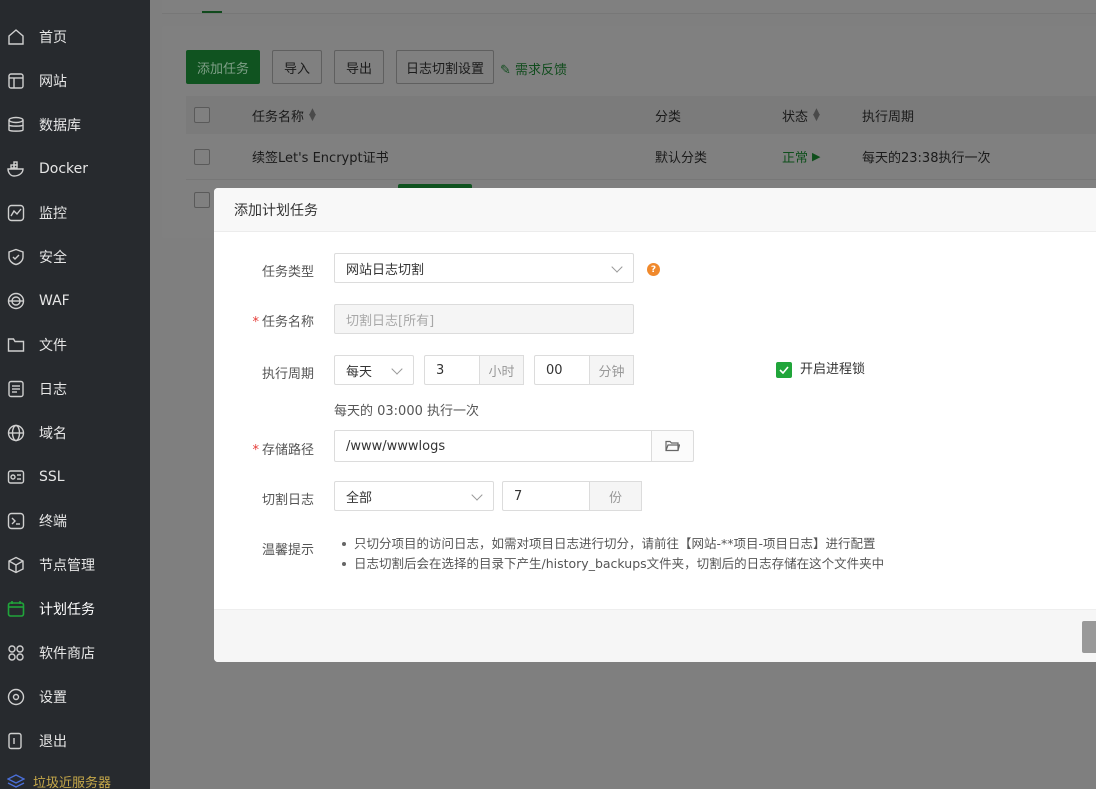 The image size is (1096, 789). Describe the element at coordinates (16, 169) in the screenshot. I see `docker-icon` at that location.